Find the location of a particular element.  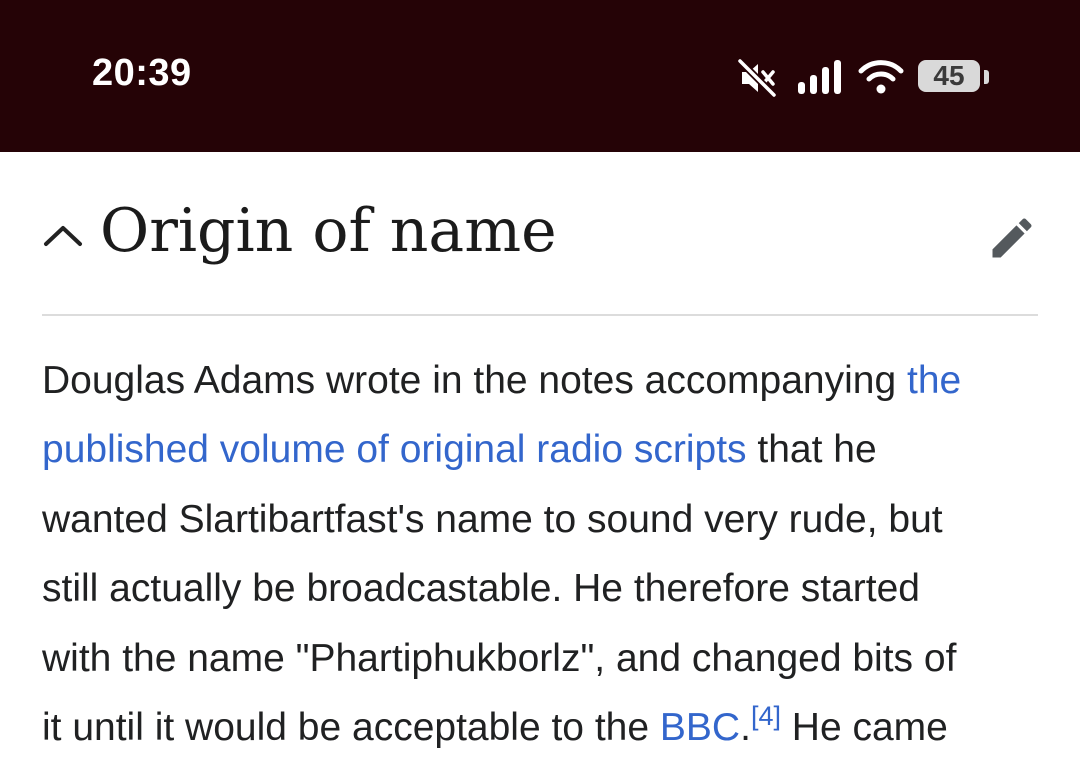

status-time: 20:39 is located at coordinates (142, 73).